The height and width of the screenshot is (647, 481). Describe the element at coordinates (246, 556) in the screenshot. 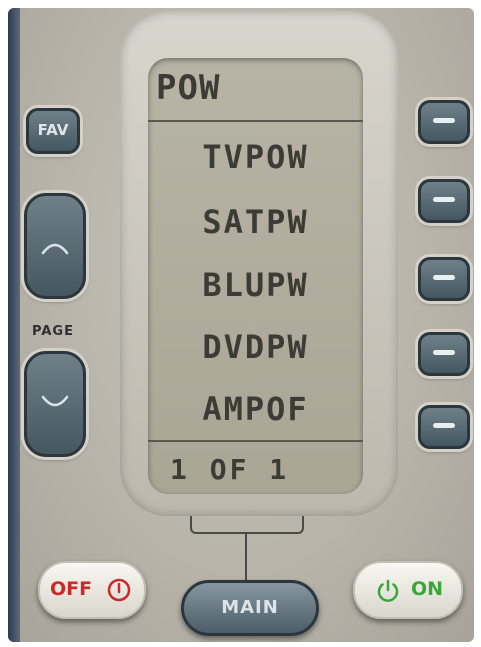

I see `main-connector-stem` at that location.